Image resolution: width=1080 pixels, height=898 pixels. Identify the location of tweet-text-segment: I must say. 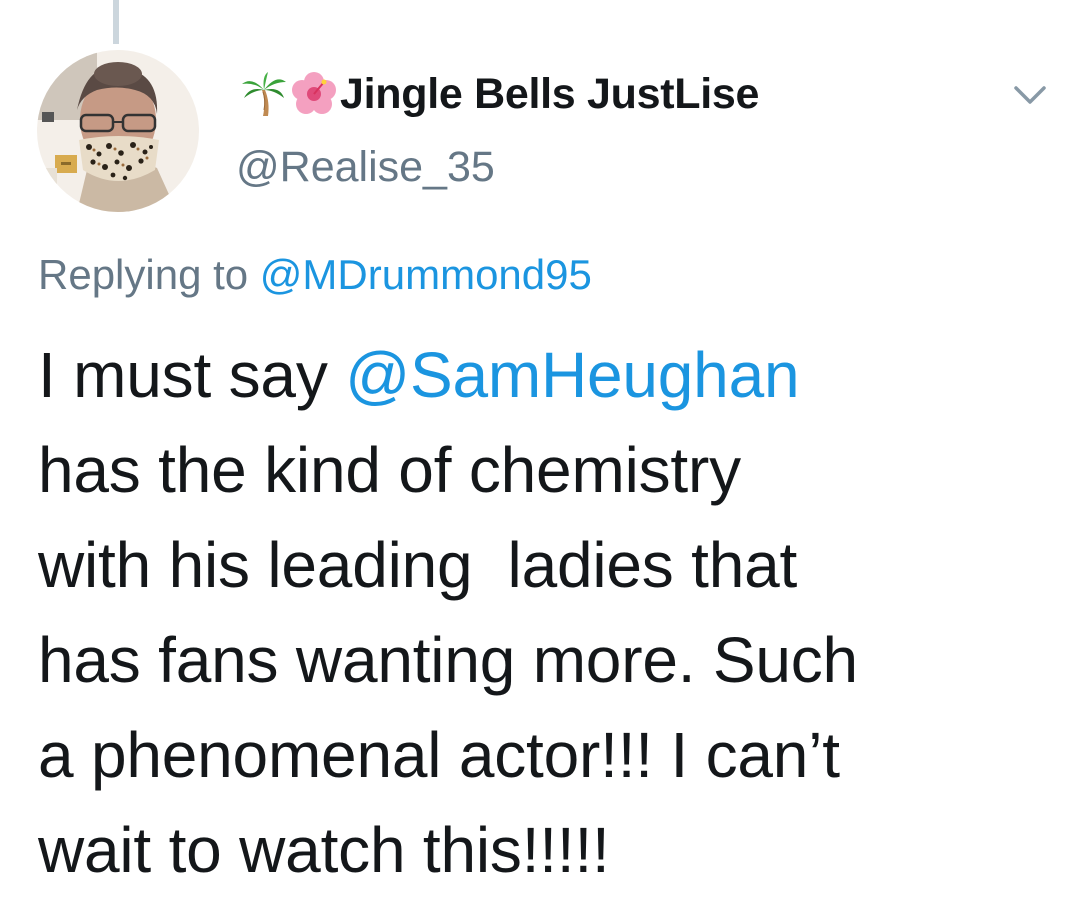
(192, 375).